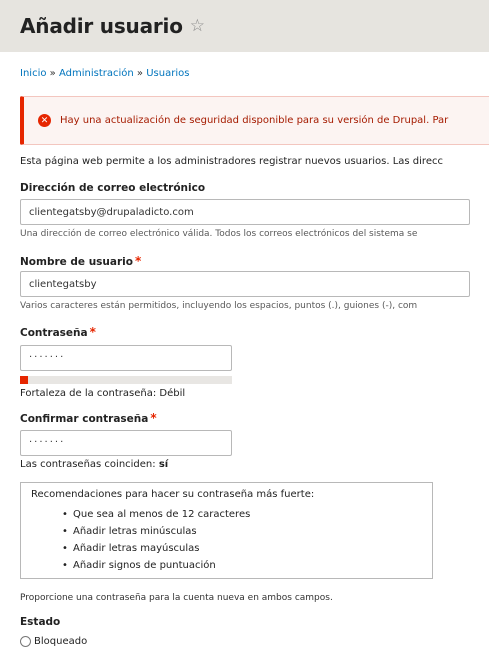  What do you see at coordinates (63, 284) in the screenshot?
I see `username-value: clientegatsby` at bounding box center [63, 284].